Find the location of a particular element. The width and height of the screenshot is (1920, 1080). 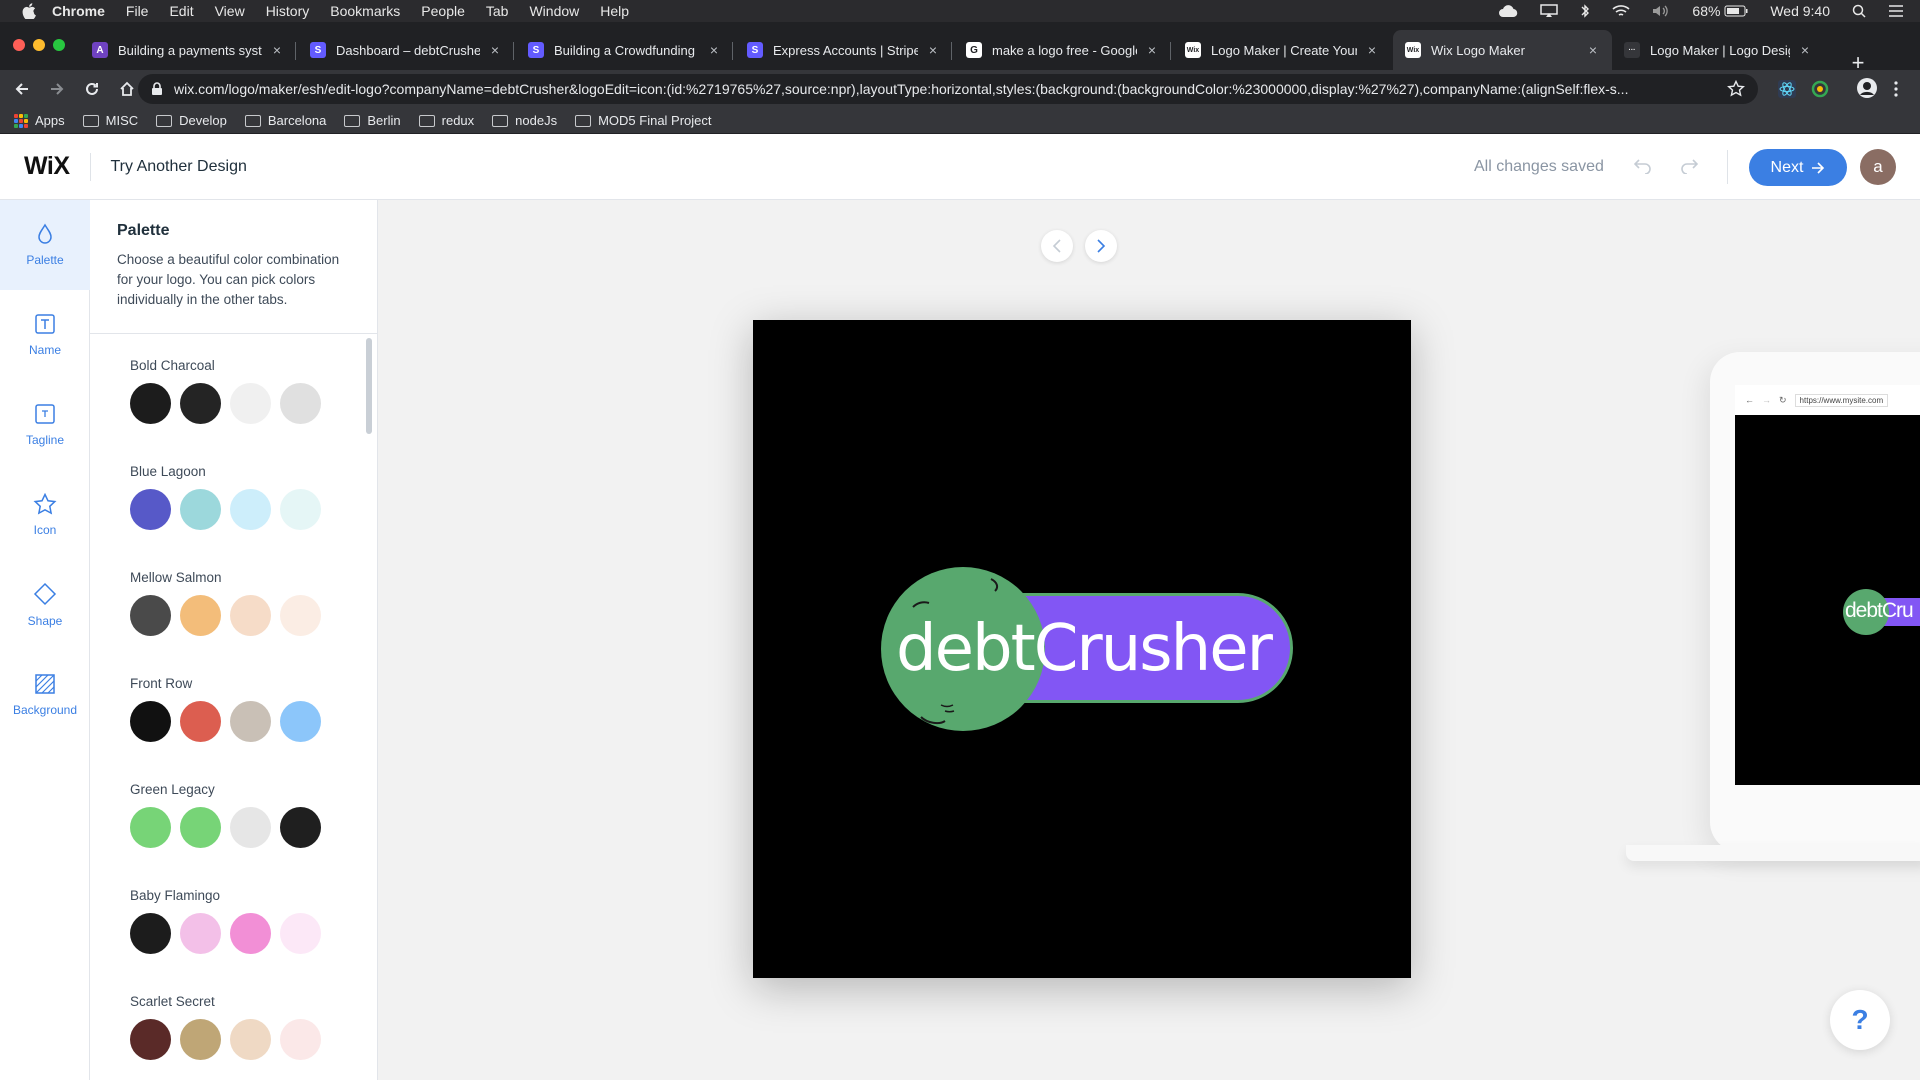

browser-tab: A Building a payments system × is located at coordinates (188, 50).